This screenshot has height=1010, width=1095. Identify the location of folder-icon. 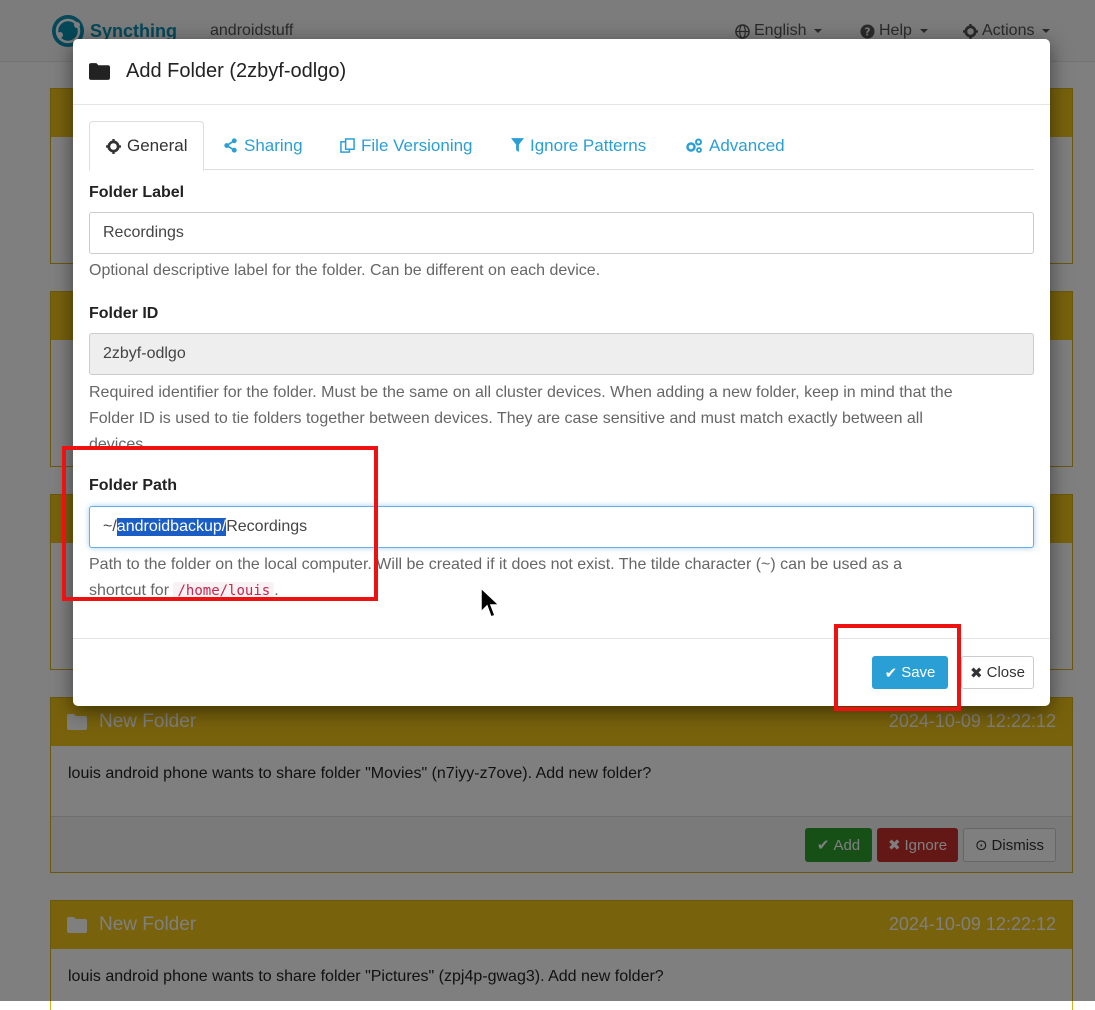
(99, 71).